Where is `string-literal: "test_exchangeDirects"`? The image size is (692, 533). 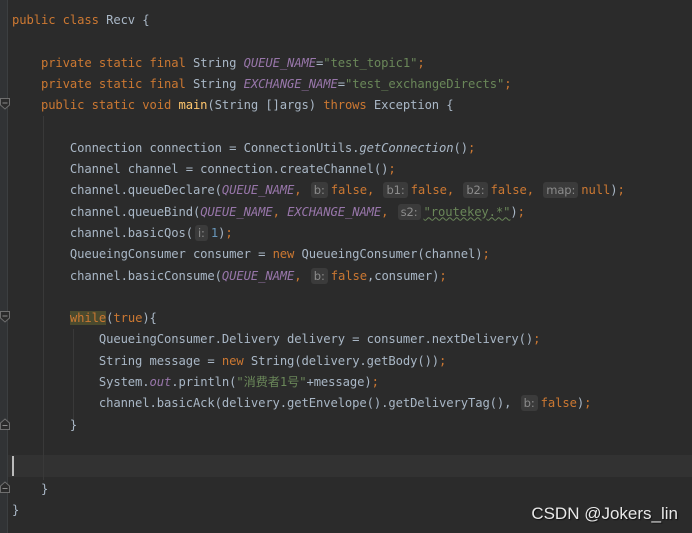 string-literal: "test_exchangeDirects" is located at coordinates (424, 83).